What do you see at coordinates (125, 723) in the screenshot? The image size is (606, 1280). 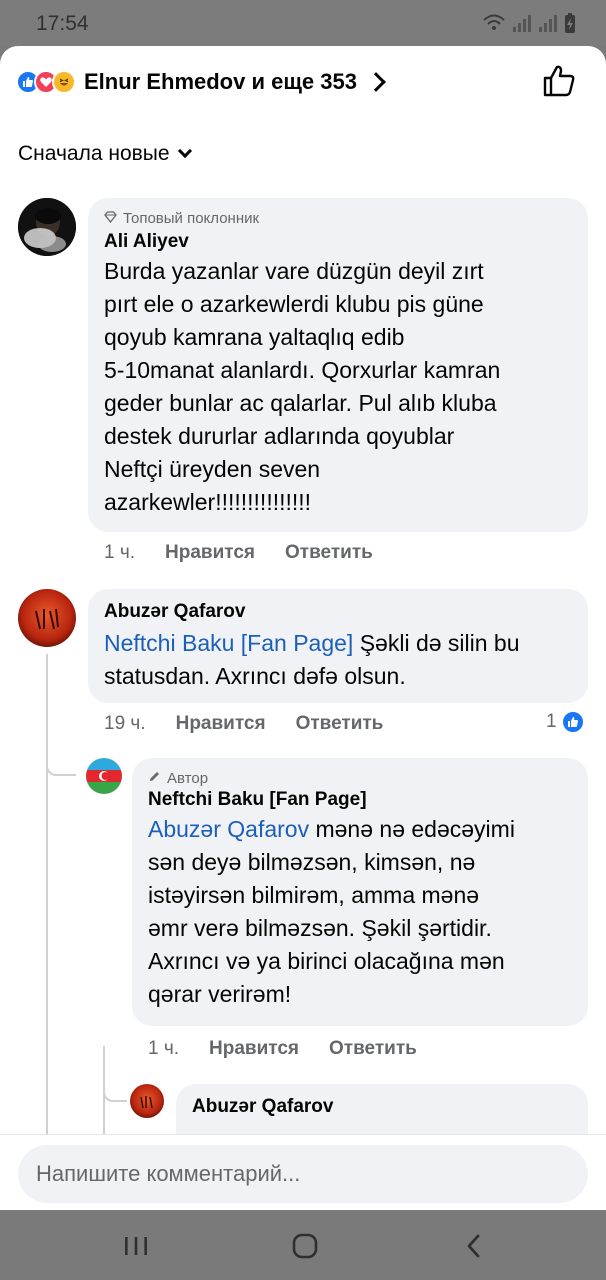 I see `comment-time: 19 ч.` at bounding box center [125, 723].